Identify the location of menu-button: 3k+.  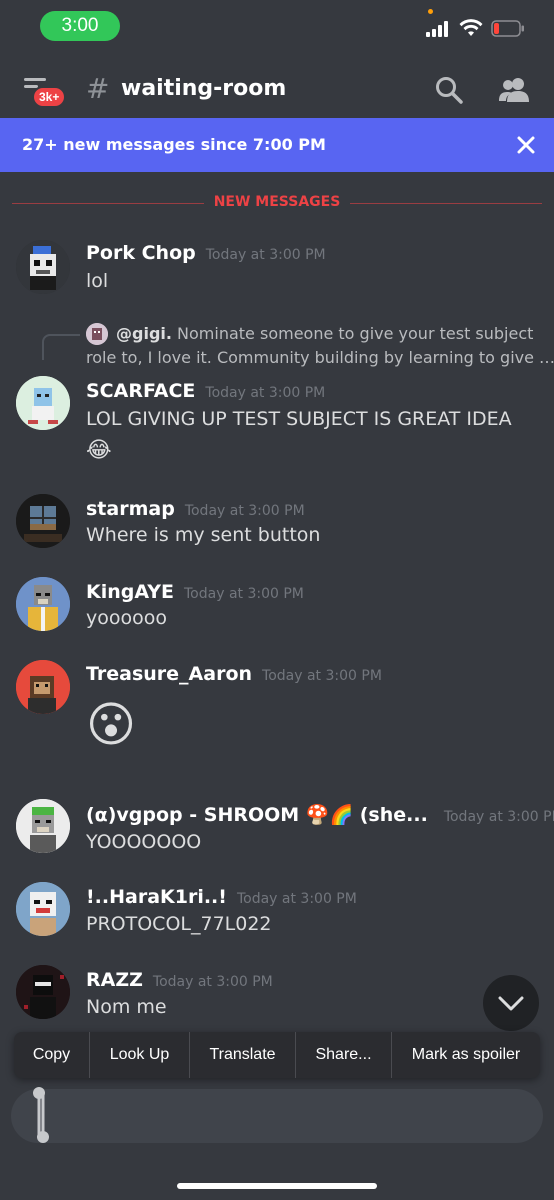
(43, 94).